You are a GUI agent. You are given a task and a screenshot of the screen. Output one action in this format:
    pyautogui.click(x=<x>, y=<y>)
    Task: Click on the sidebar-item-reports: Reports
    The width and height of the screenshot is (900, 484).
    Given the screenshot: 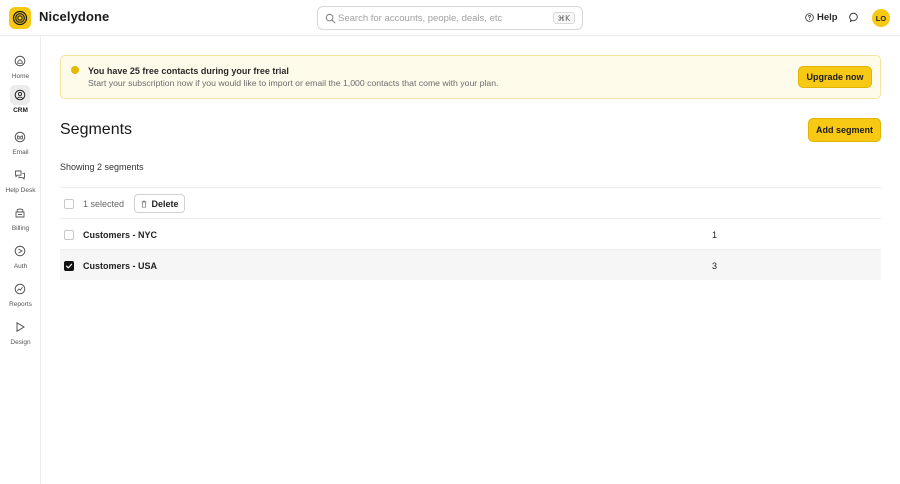 What is the action you would take?
    pyautogui.click(x=20, y=296)
    